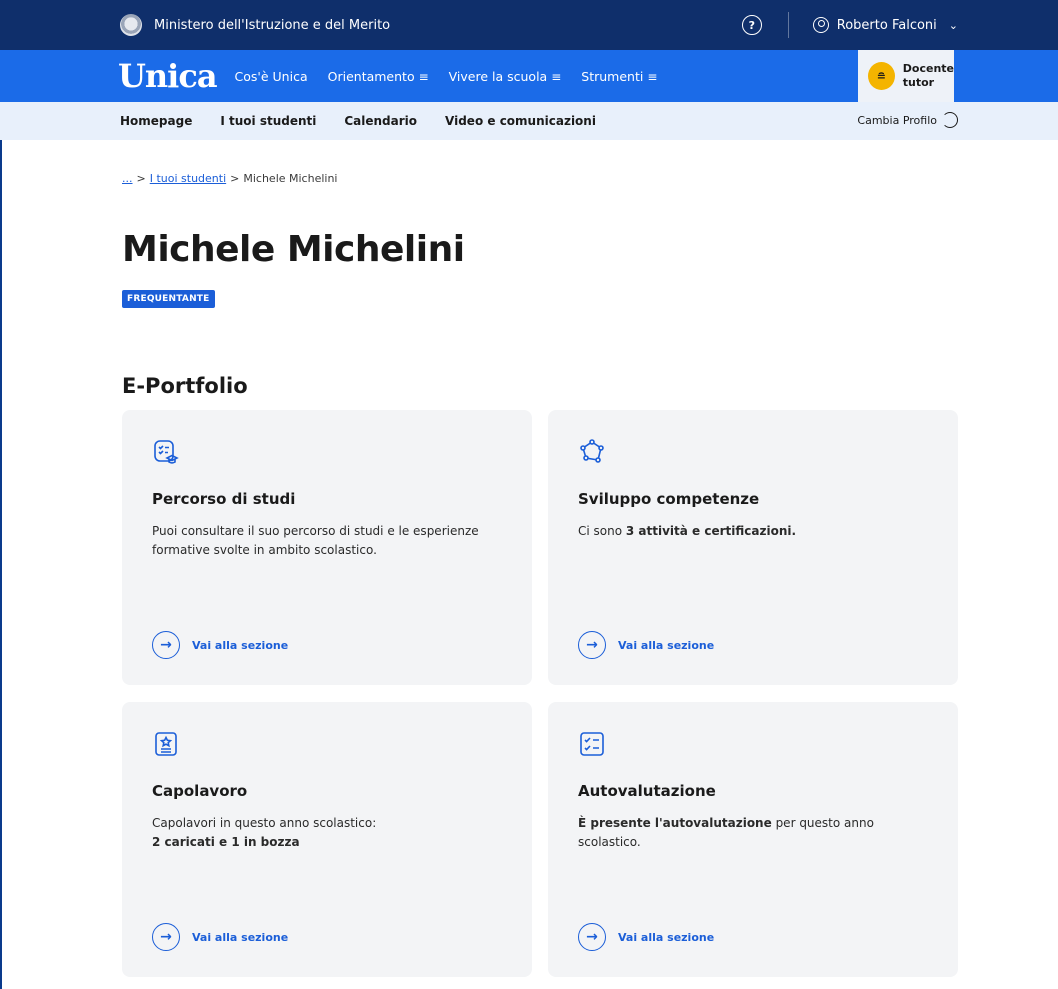  What do you see at coordinates (188, 178) in the screenshot?
I see `breadcrumb-link-students: I tuoi studenti` at bounding box center [188, 178].